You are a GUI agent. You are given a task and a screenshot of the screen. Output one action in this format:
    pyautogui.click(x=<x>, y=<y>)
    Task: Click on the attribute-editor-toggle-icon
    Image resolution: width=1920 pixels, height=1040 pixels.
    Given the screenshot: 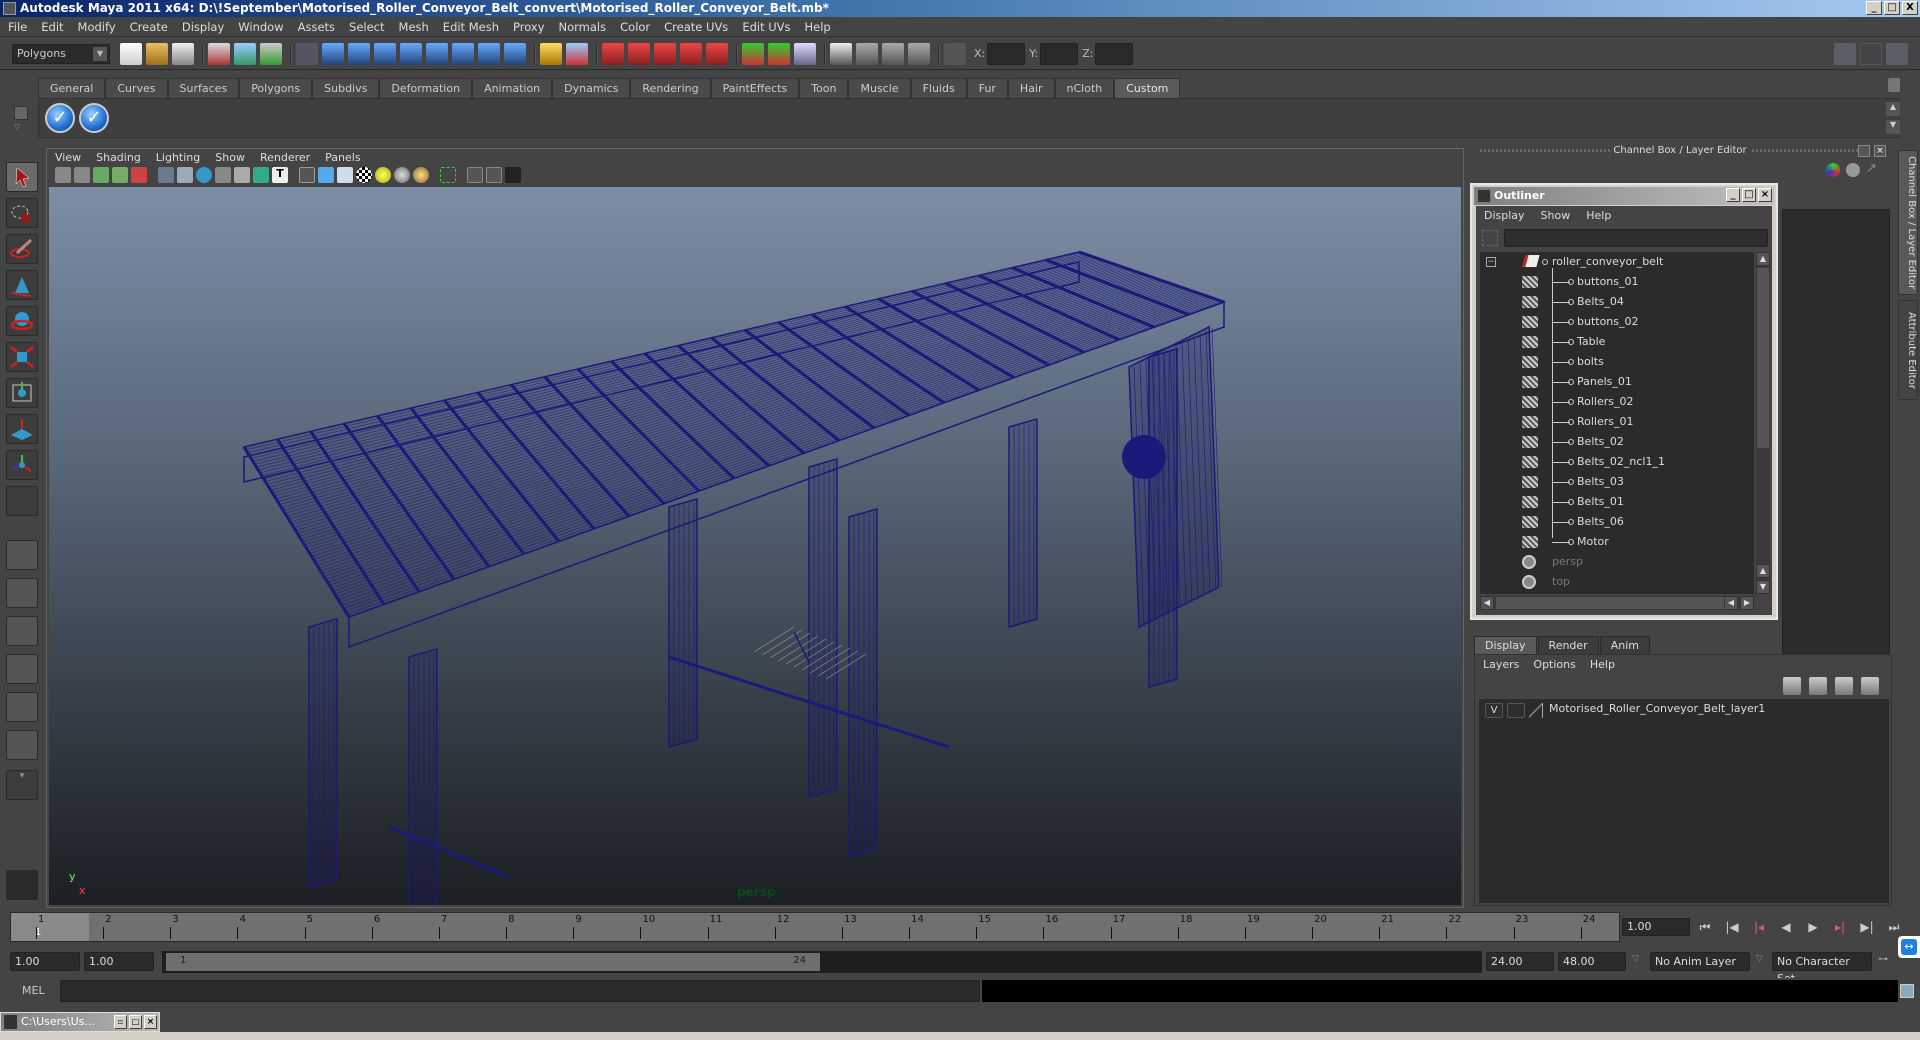 What is the action you would take?
    pyautogui.click(x=1845, y=53)
    